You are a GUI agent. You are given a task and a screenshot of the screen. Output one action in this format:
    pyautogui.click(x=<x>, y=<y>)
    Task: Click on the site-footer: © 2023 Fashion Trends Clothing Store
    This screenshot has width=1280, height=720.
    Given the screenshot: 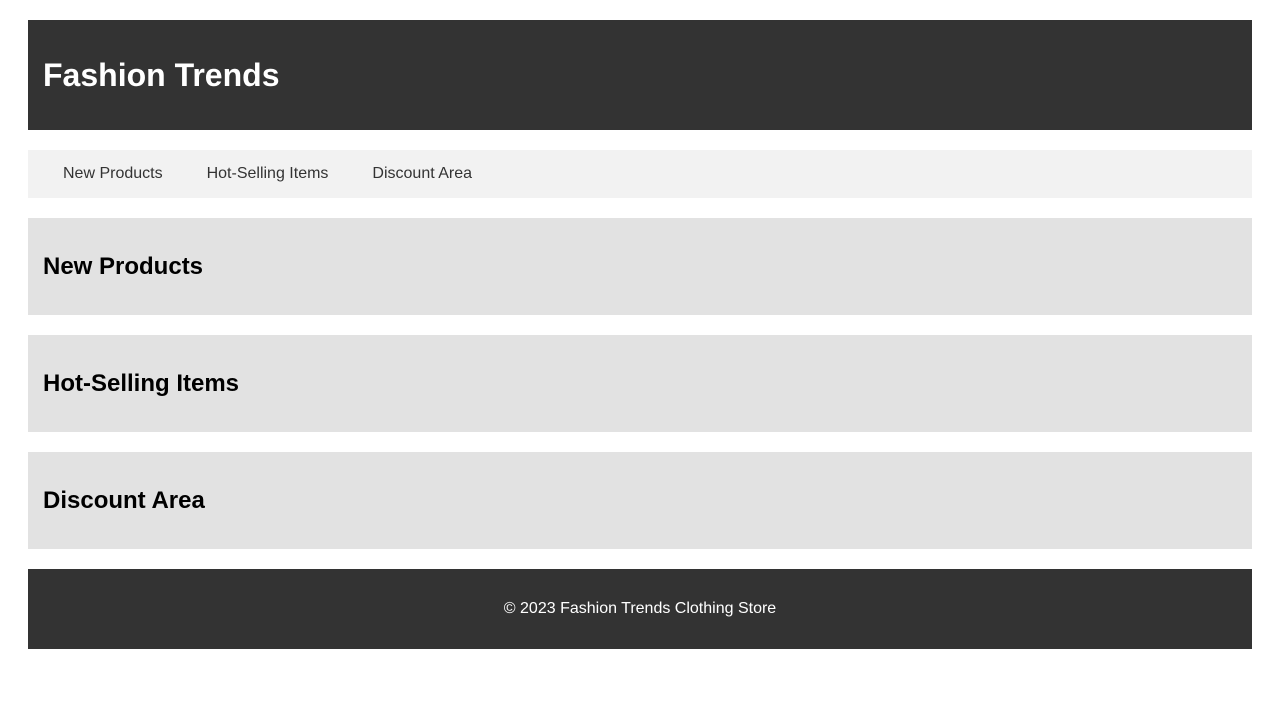 What is the action you would take?
    pyautogui.click(x=640, y=609)
    